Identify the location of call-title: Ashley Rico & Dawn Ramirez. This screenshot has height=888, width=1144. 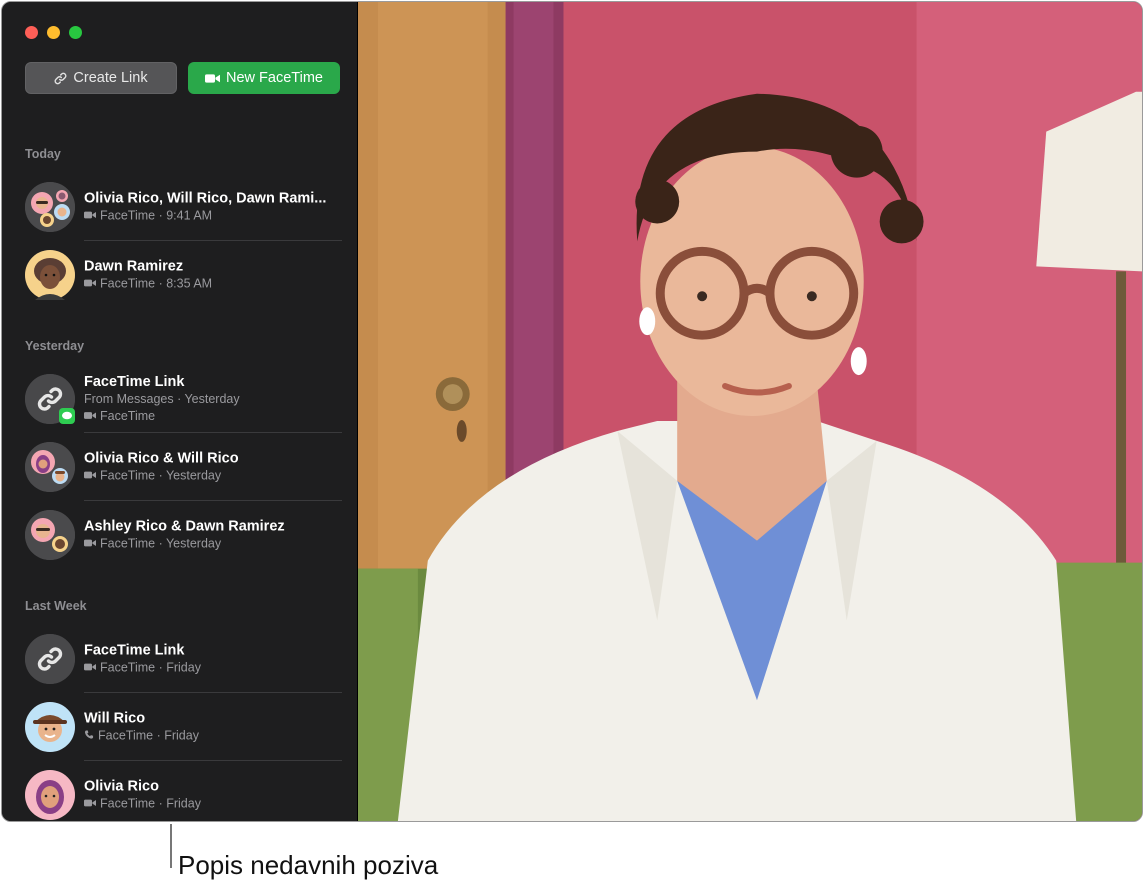
(184, 526).